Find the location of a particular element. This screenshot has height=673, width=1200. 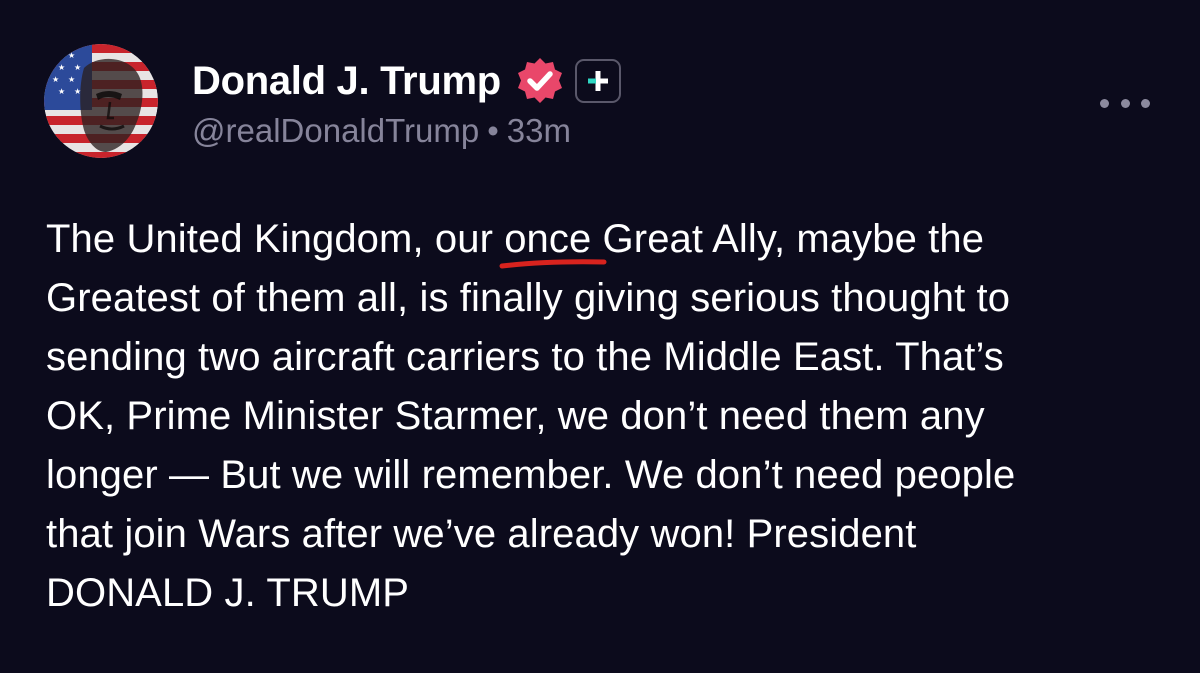

underlined-word-text: once is located at coordinates (548, 239).